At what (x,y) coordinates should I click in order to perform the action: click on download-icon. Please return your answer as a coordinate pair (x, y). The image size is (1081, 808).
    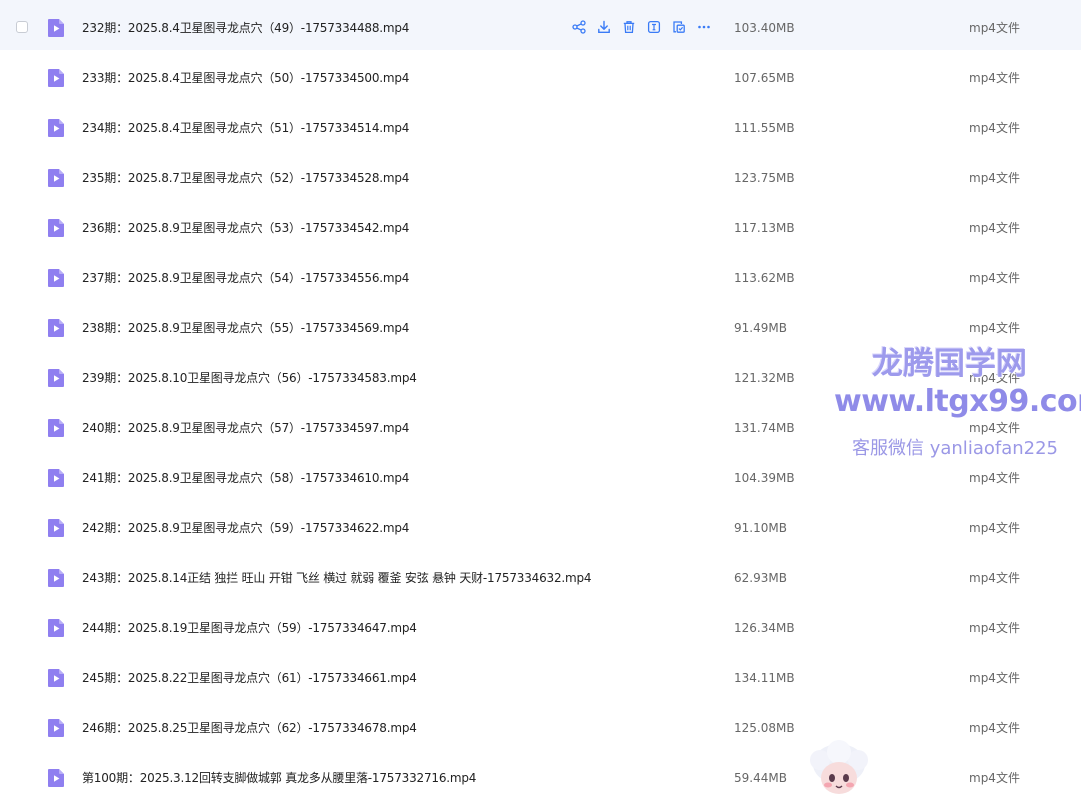
    Looking at the image, I should click on (604, 26).